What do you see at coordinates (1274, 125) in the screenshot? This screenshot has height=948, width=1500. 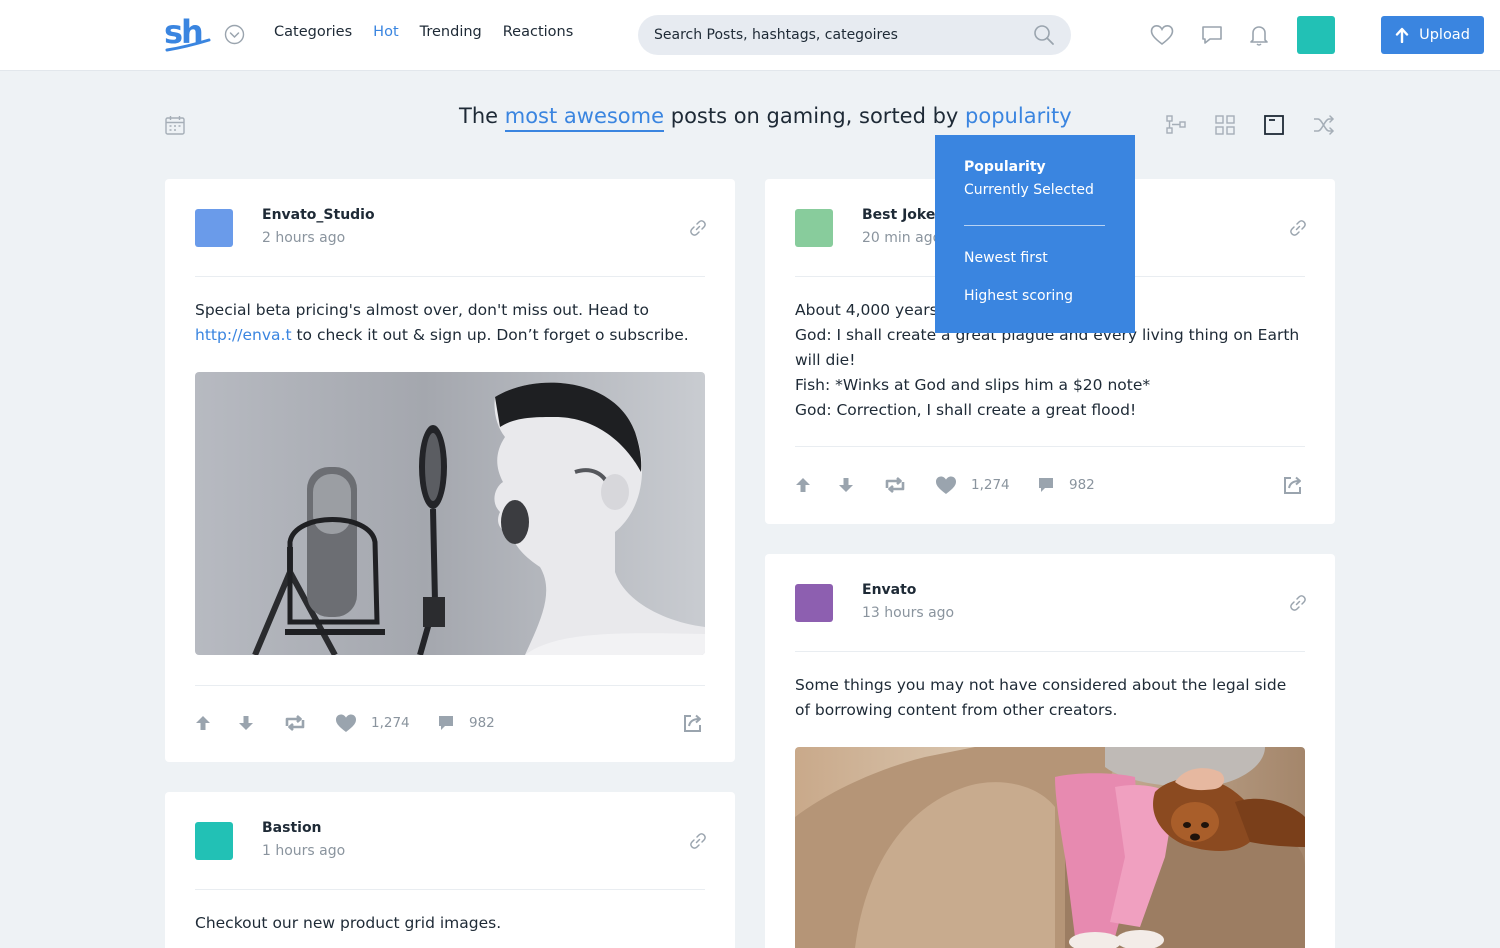 I see `single-view-icon` at bounding box center [1274, 125].